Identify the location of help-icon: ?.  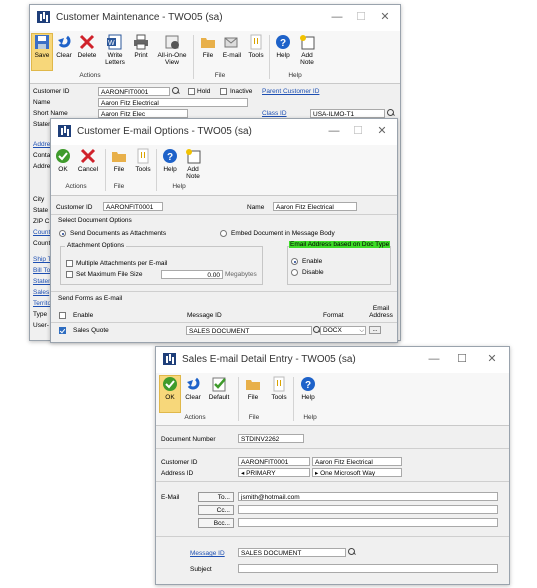
(308, 384).